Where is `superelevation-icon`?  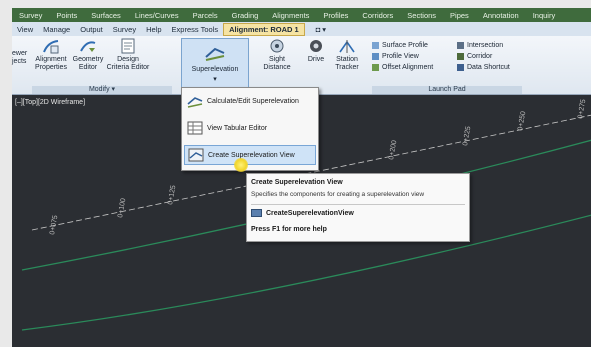
superelevation-icon is located at coordinates (215, 54).